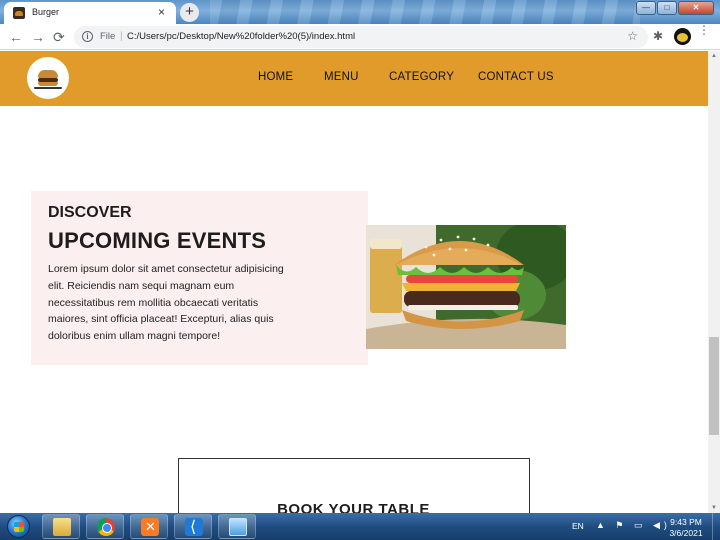  What do you see at coordinates (90, 212) in the screenshot?
I see `events-kicker: DISCOVER` at bounding box center [90, 212].